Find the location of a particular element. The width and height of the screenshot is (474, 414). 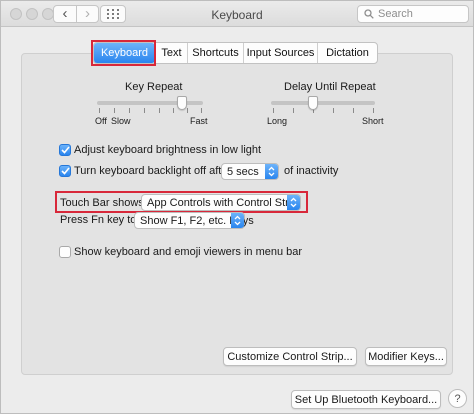

touch-bar-highlight-box is located at coordinates (181, 202).